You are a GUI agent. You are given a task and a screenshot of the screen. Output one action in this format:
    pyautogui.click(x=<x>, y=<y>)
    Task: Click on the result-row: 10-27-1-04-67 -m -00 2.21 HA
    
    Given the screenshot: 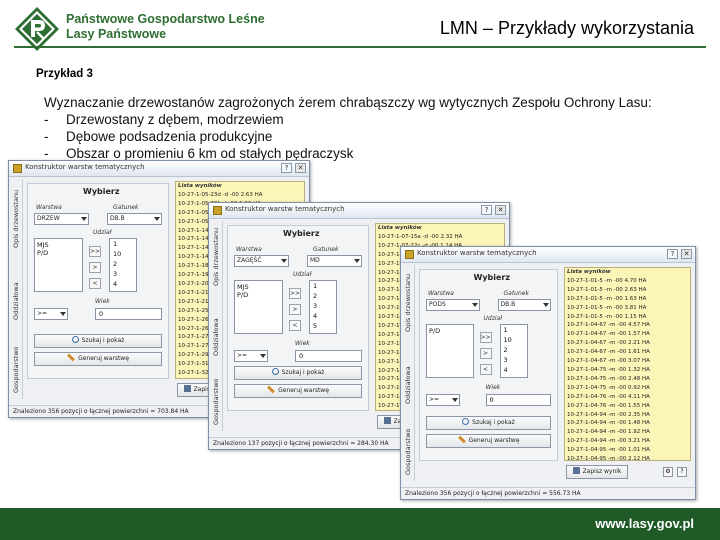 What is the action you would take?
    pyautogui.click(x=628, y=343)
    